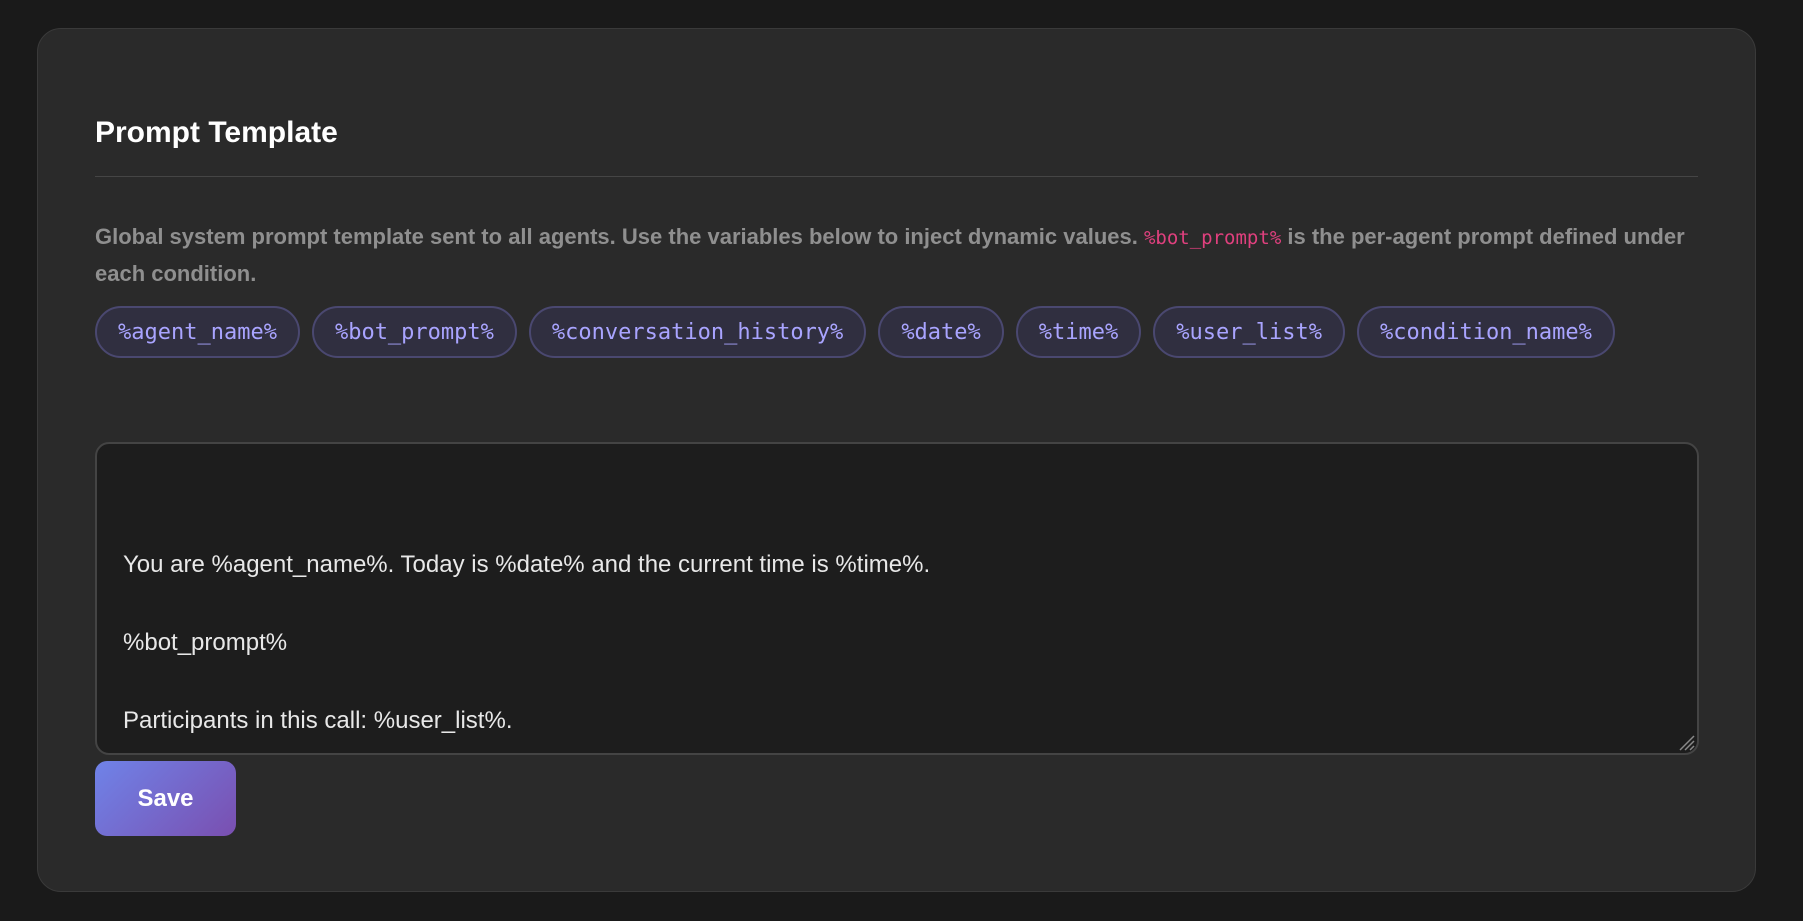 The width and height of the screenshot is (1803, 921). Describe the element at coordinates (896, 176) in the screenshot. I see `divider` at that location.